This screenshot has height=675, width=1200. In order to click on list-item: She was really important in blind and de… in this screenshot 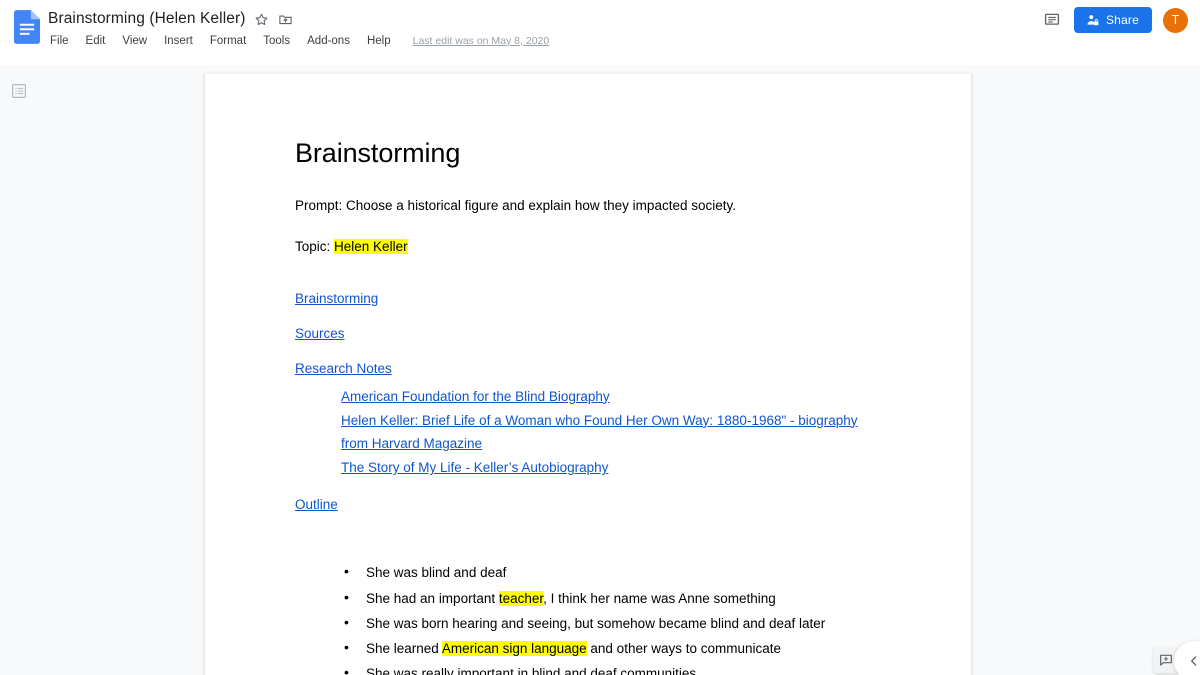, I will do `click(610, 669)`.